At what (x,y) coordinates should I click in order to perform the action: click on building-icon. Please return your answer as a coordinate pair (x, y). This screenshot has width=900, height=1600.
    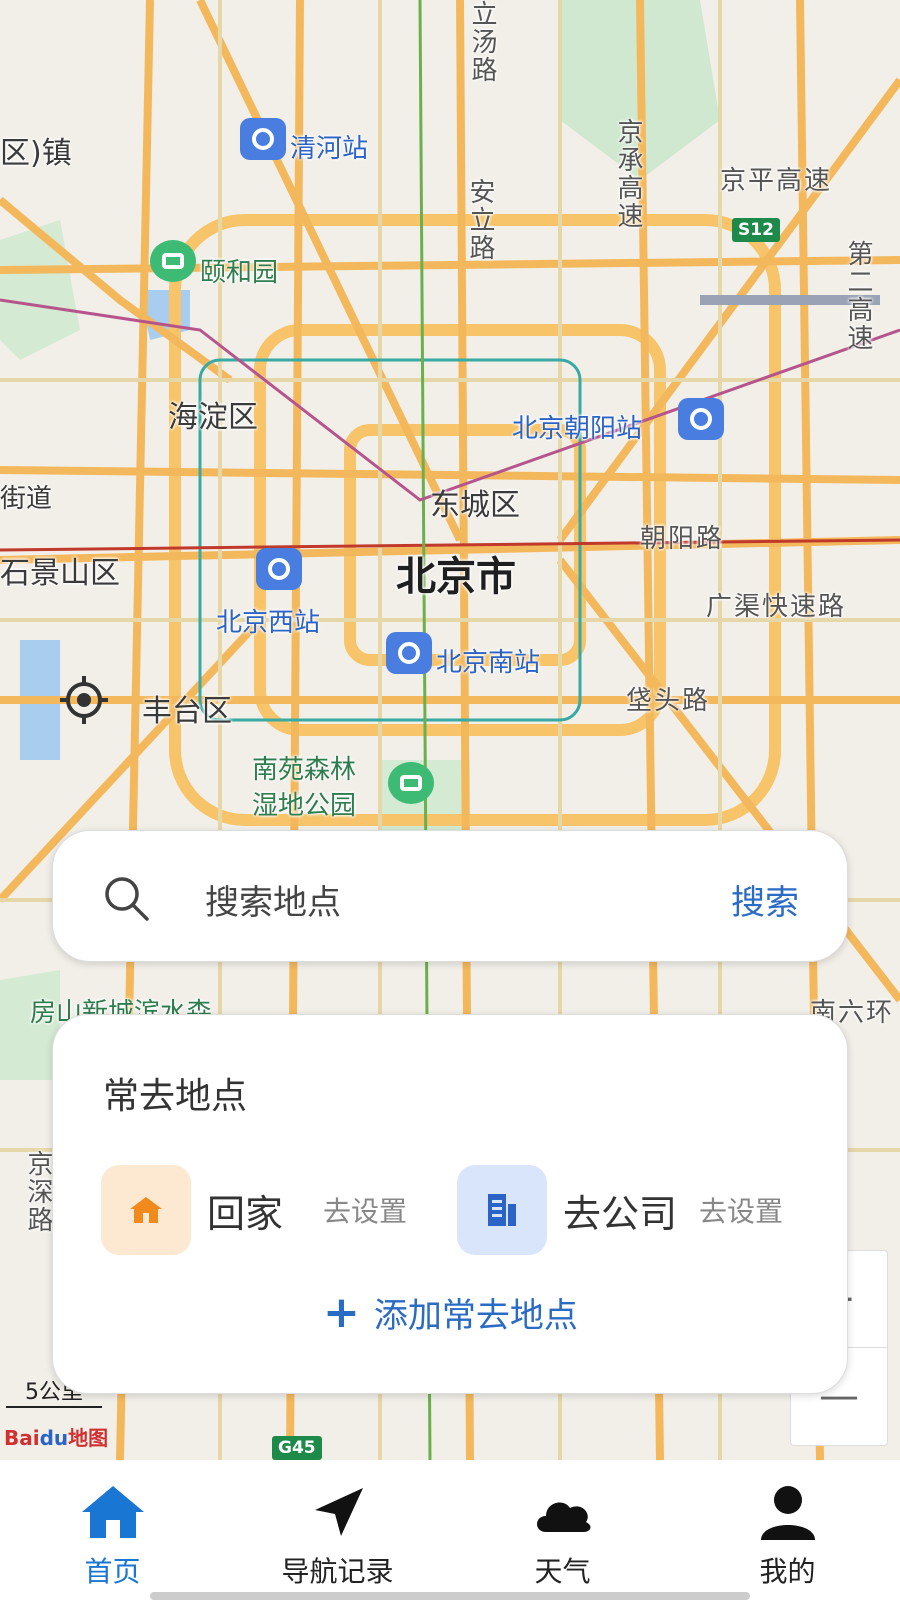
    Looking at the image, I should click on (502, 1210).